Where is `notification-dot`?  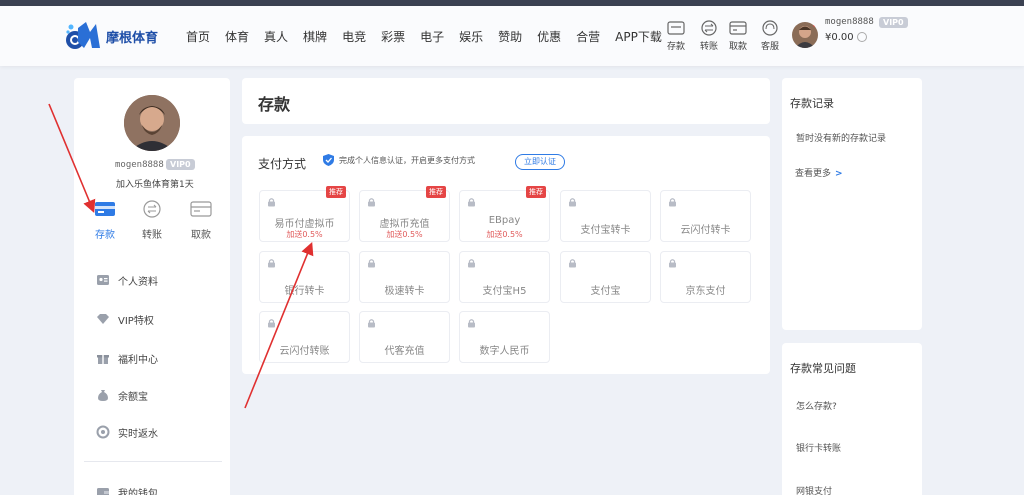 notification-dot is located at coordinates (815, 24).